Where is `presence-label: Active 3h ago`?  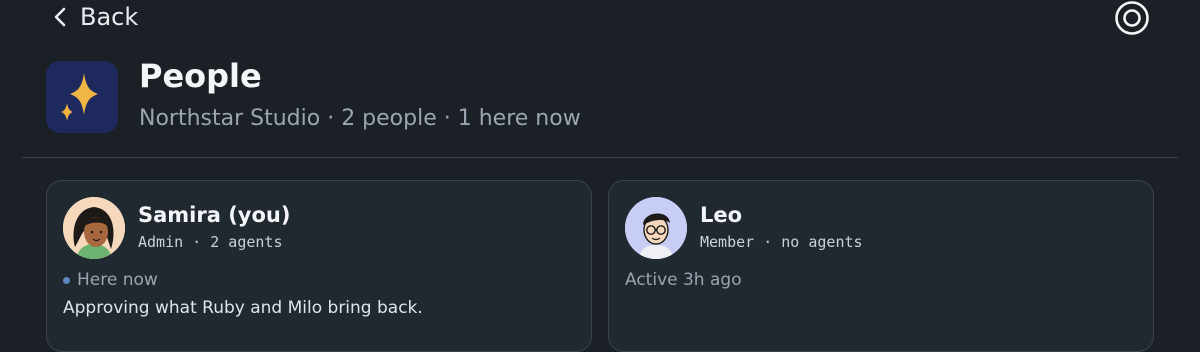
presence-label: Active 3h ago is located at coordinates (683, 280).